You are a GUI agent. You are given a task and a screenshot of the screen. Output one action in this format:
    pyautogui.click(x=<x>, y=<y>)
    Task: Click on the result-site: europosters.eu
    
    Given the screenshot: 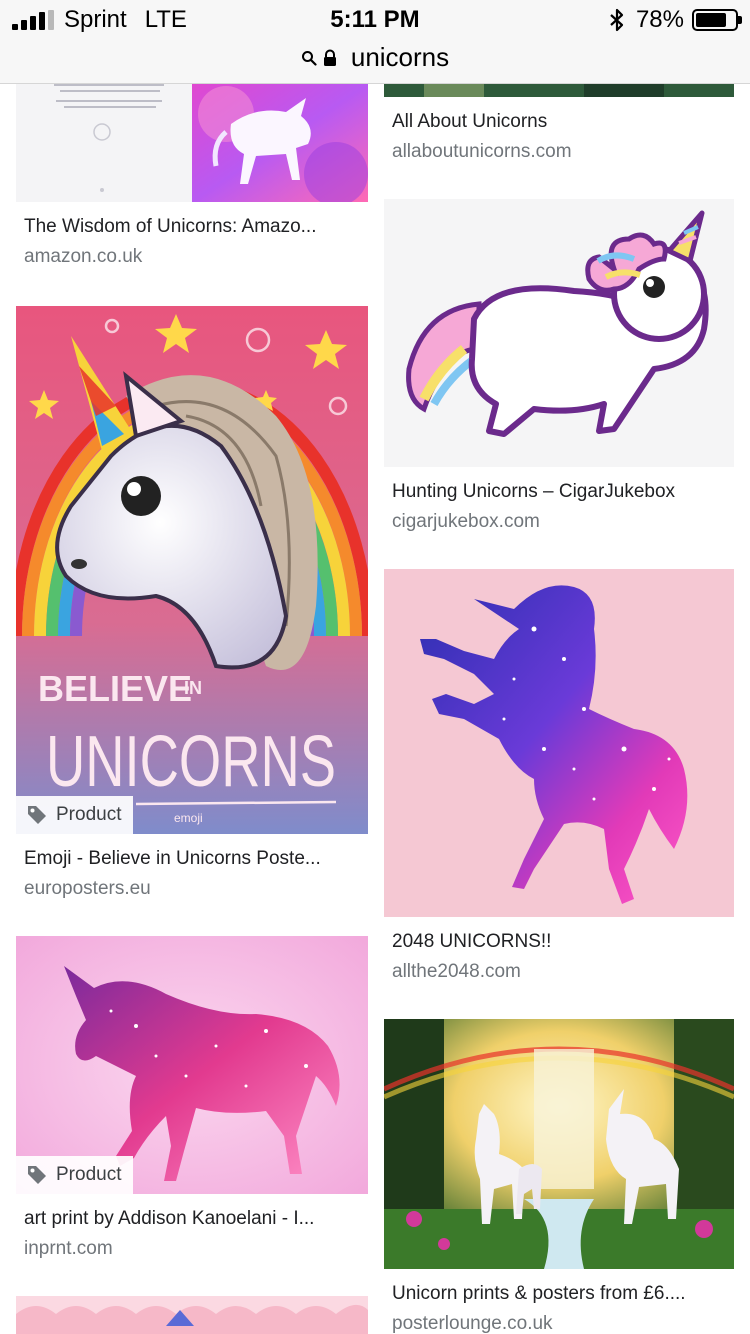 What is the action you would take?
    pyautogui.click(x=87, y=888)
    